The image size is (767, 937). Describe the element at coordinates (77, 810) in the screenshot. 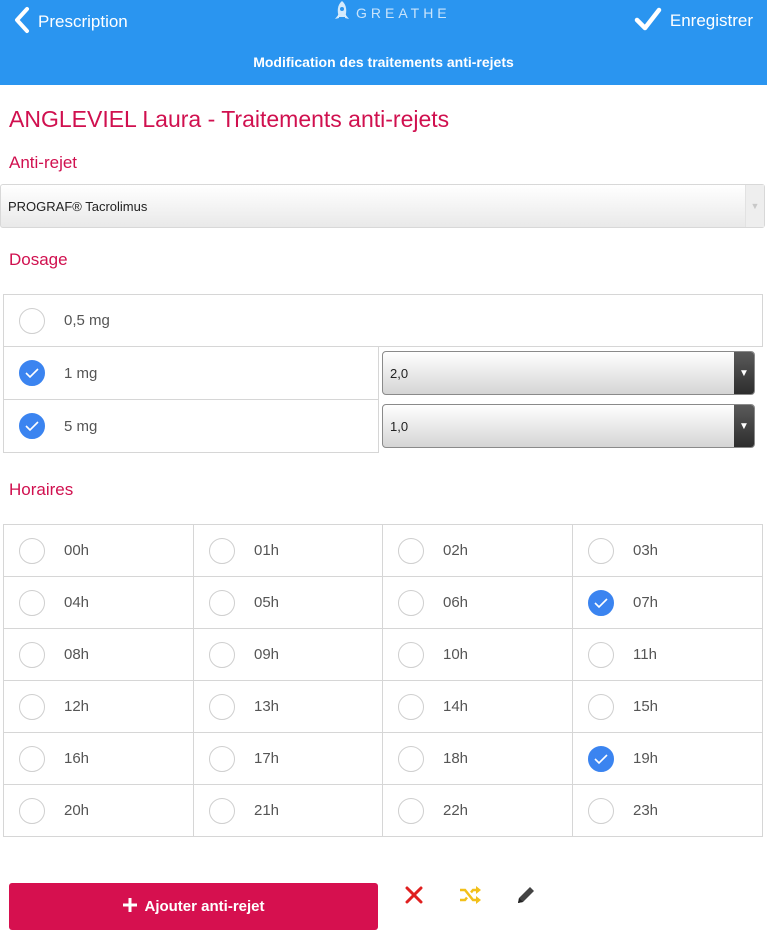

I see `hour-label: 20h` at that location.